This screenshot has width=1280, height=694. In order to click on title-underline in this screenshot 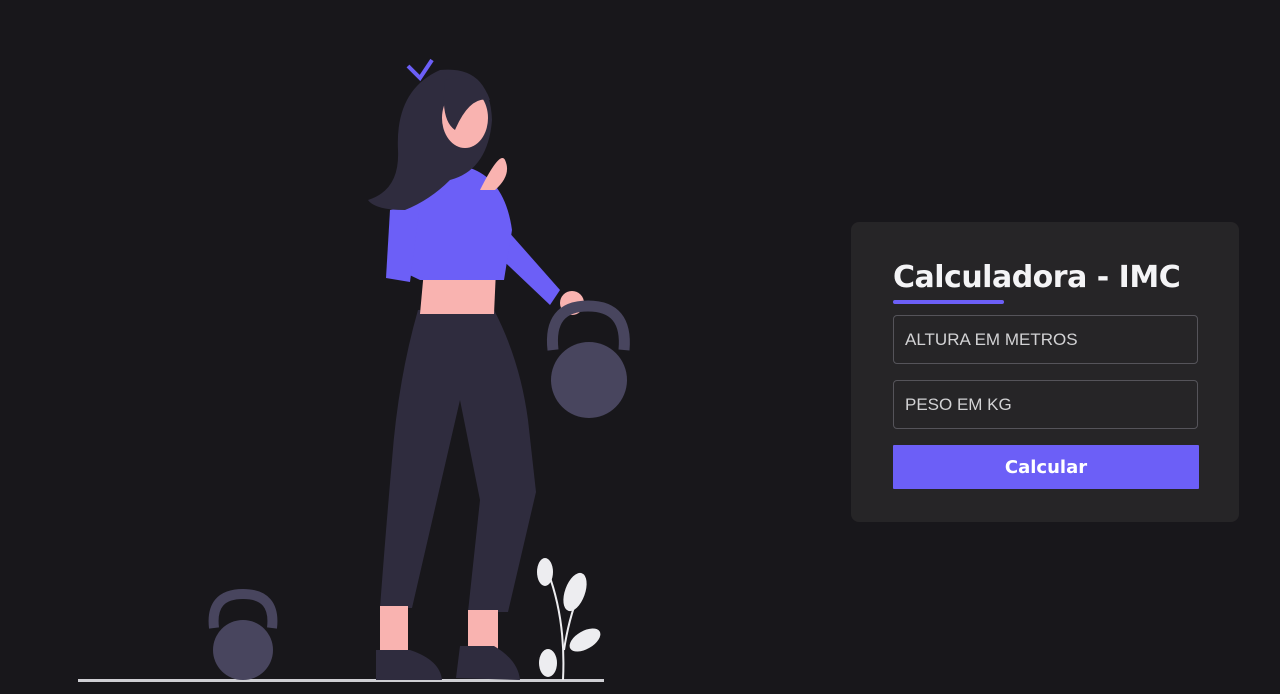, I will do `click(948, 302)`.